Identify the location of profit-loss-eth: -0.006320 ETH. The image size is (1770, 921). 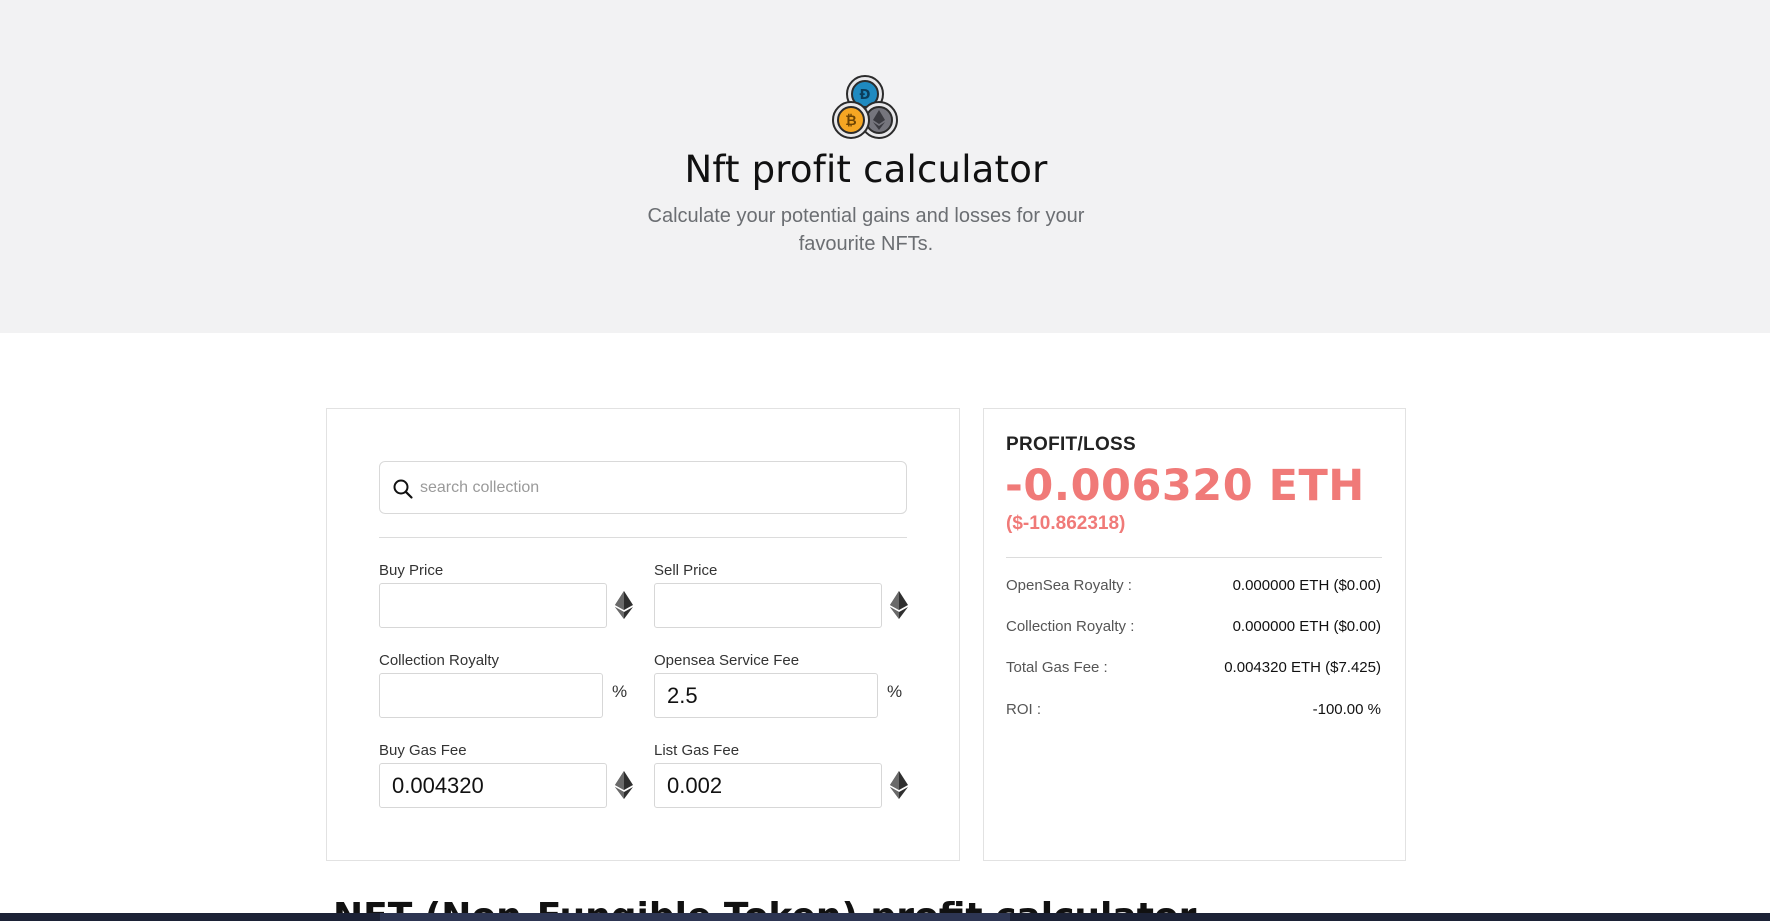
(1185, 486).